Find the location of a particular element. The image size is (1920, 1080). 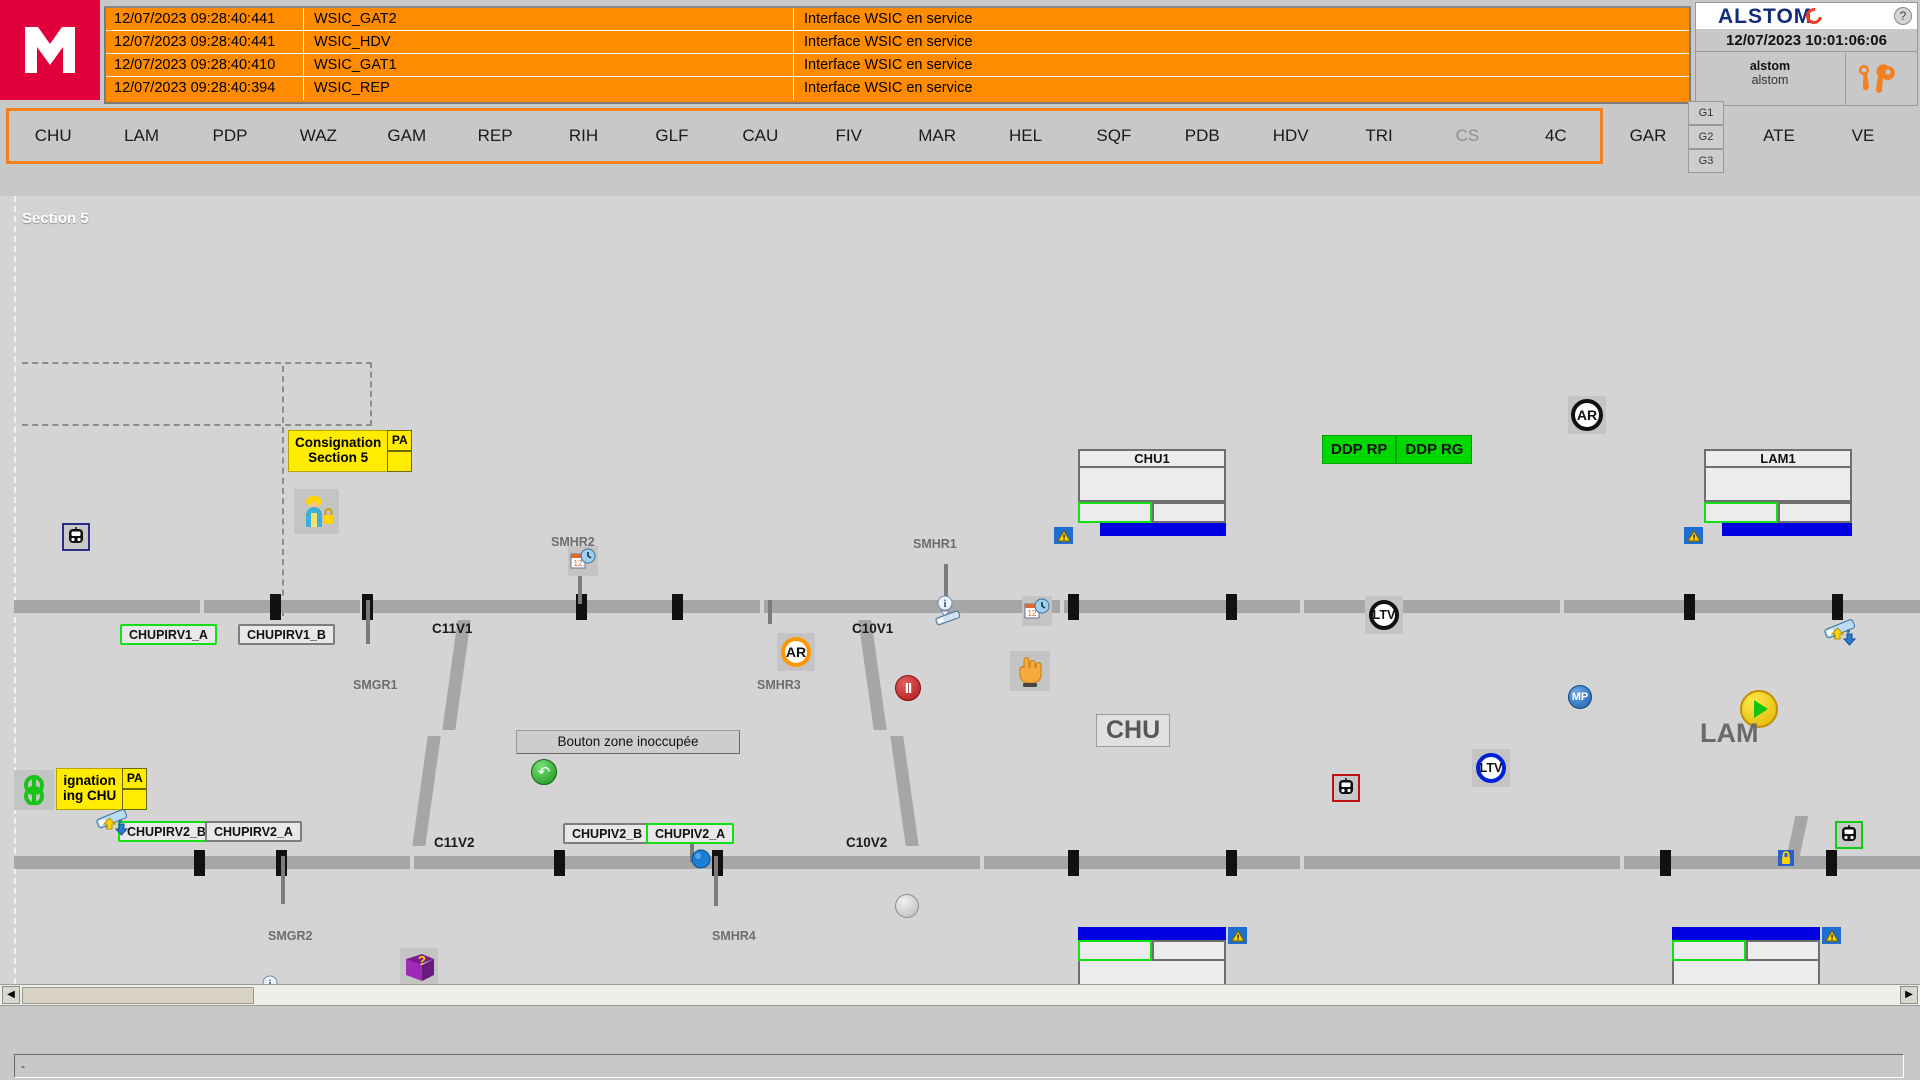

group-selector: G1 G2 G3 is located at coordinates (1709, 139).